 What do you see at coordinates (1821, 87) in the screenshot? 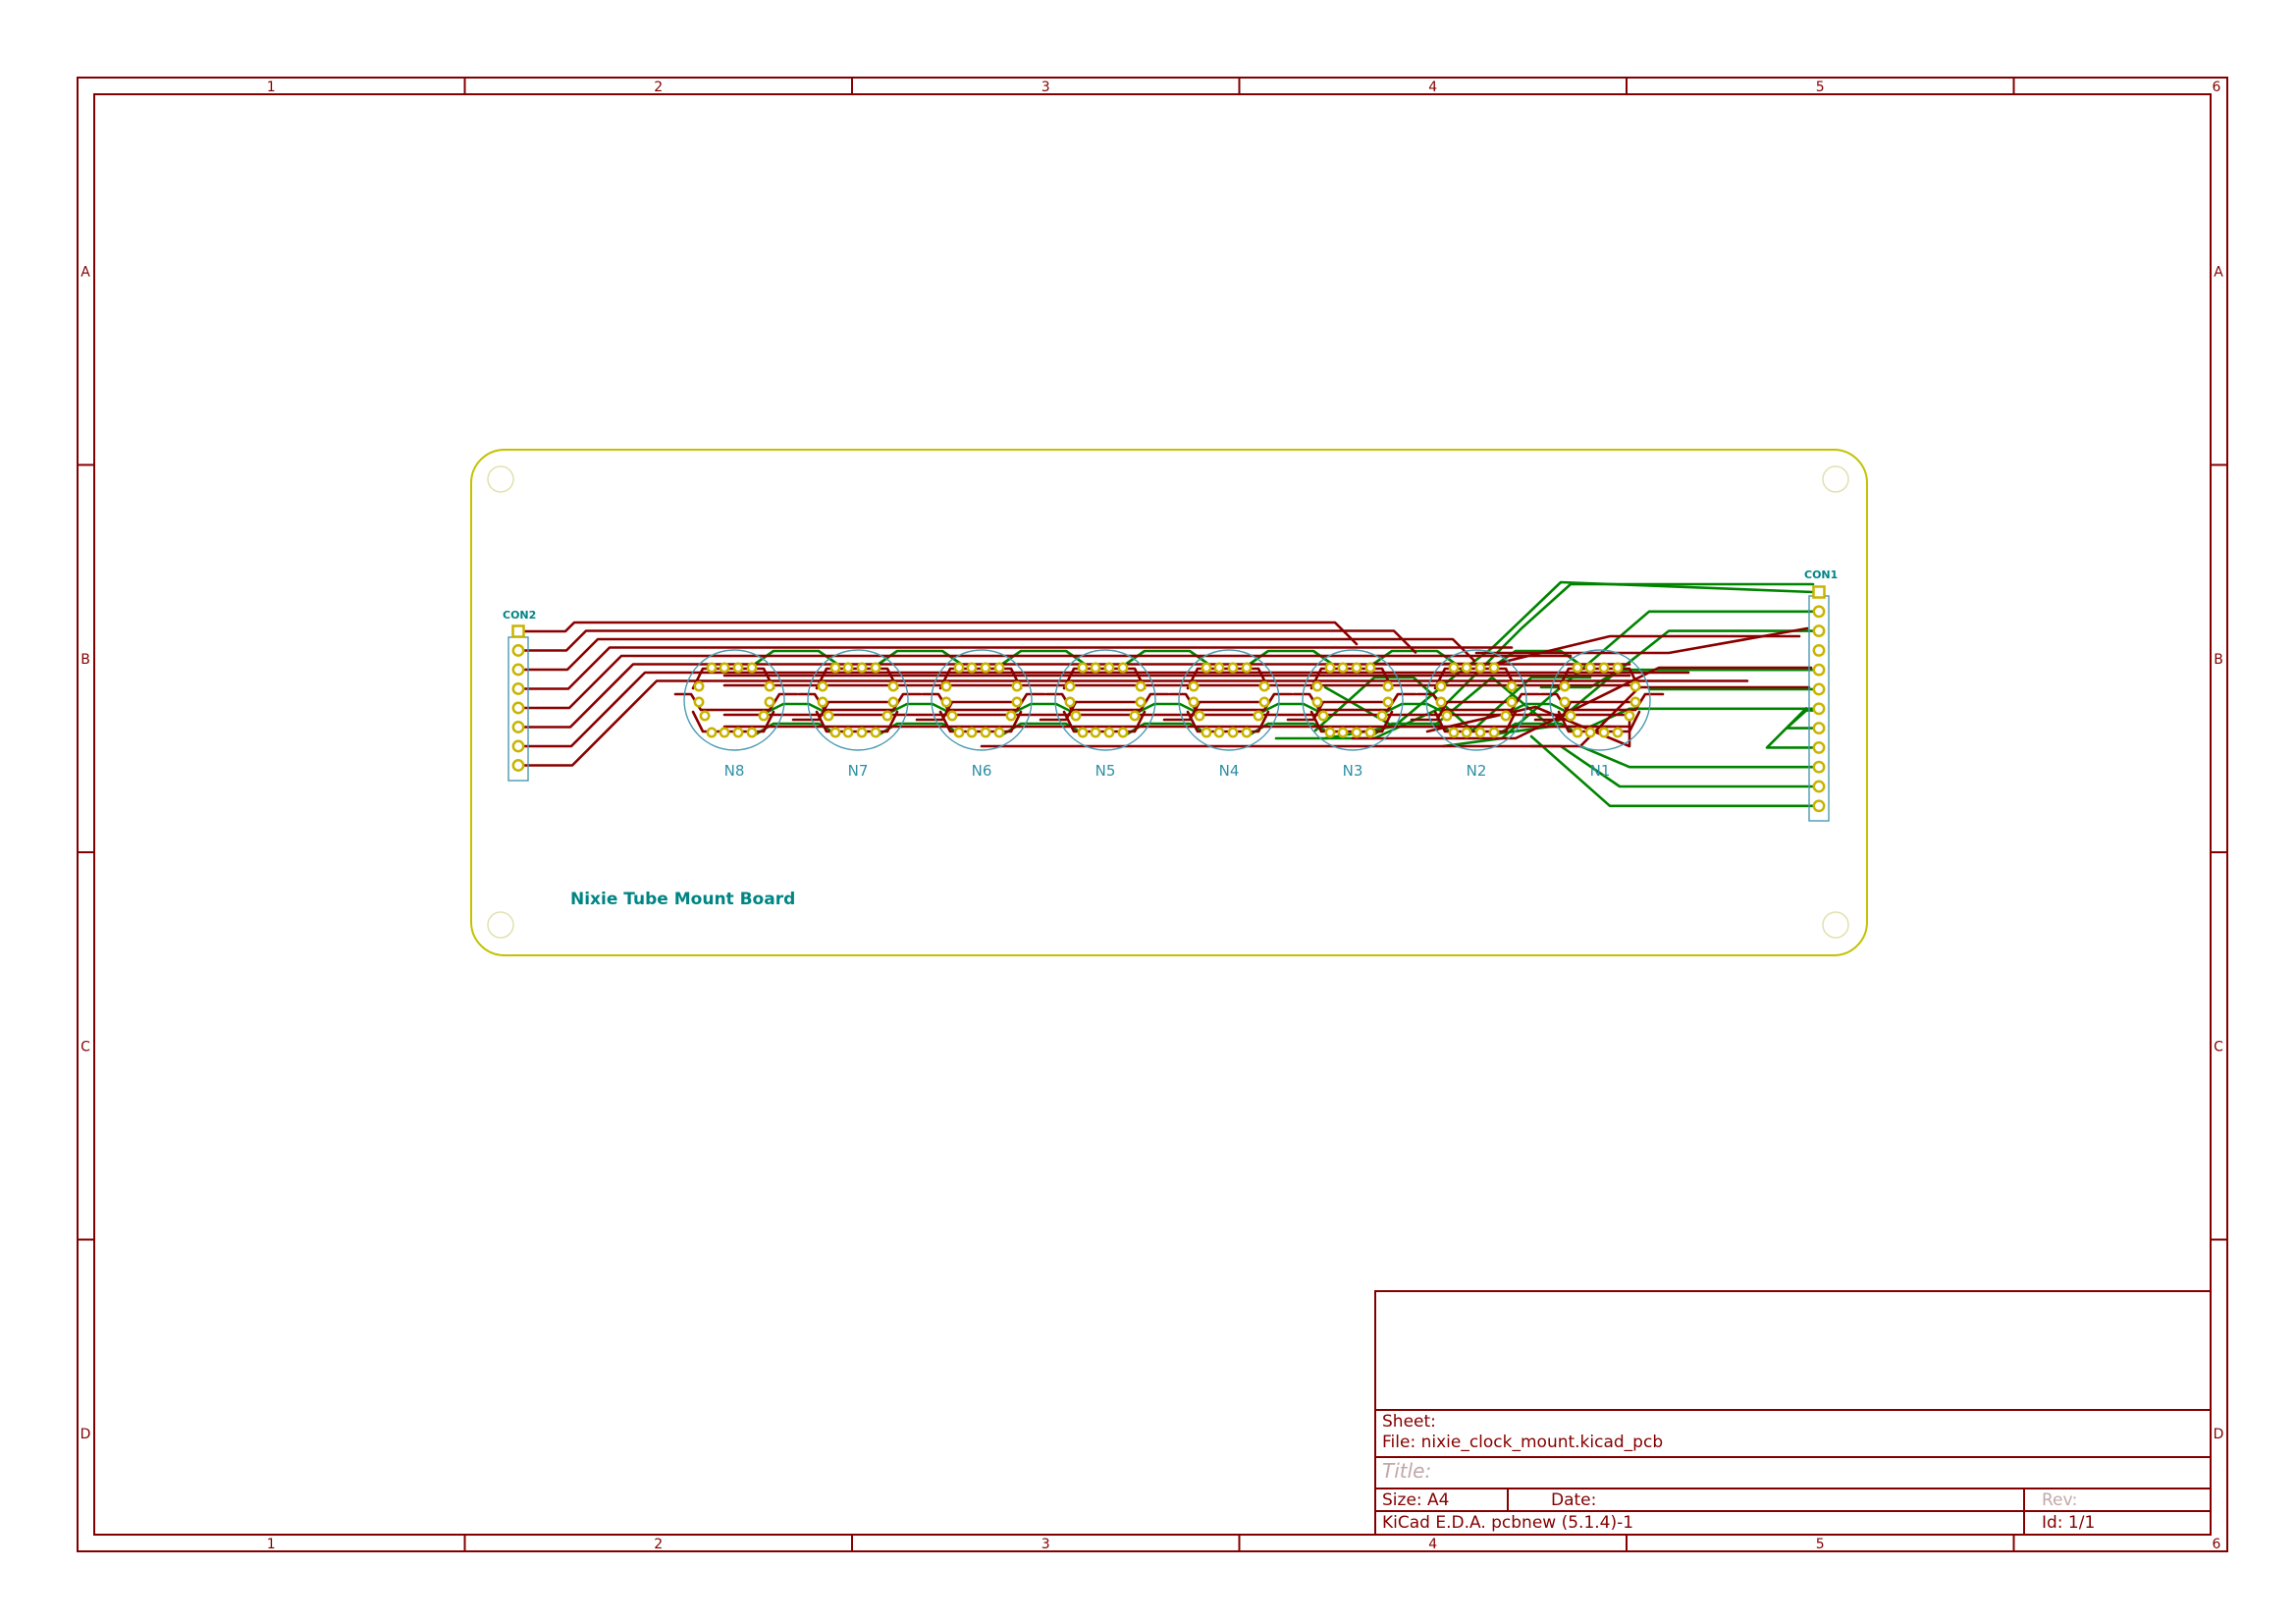
I see `zone-column-label: 5` at bounding box center [1821, 87].